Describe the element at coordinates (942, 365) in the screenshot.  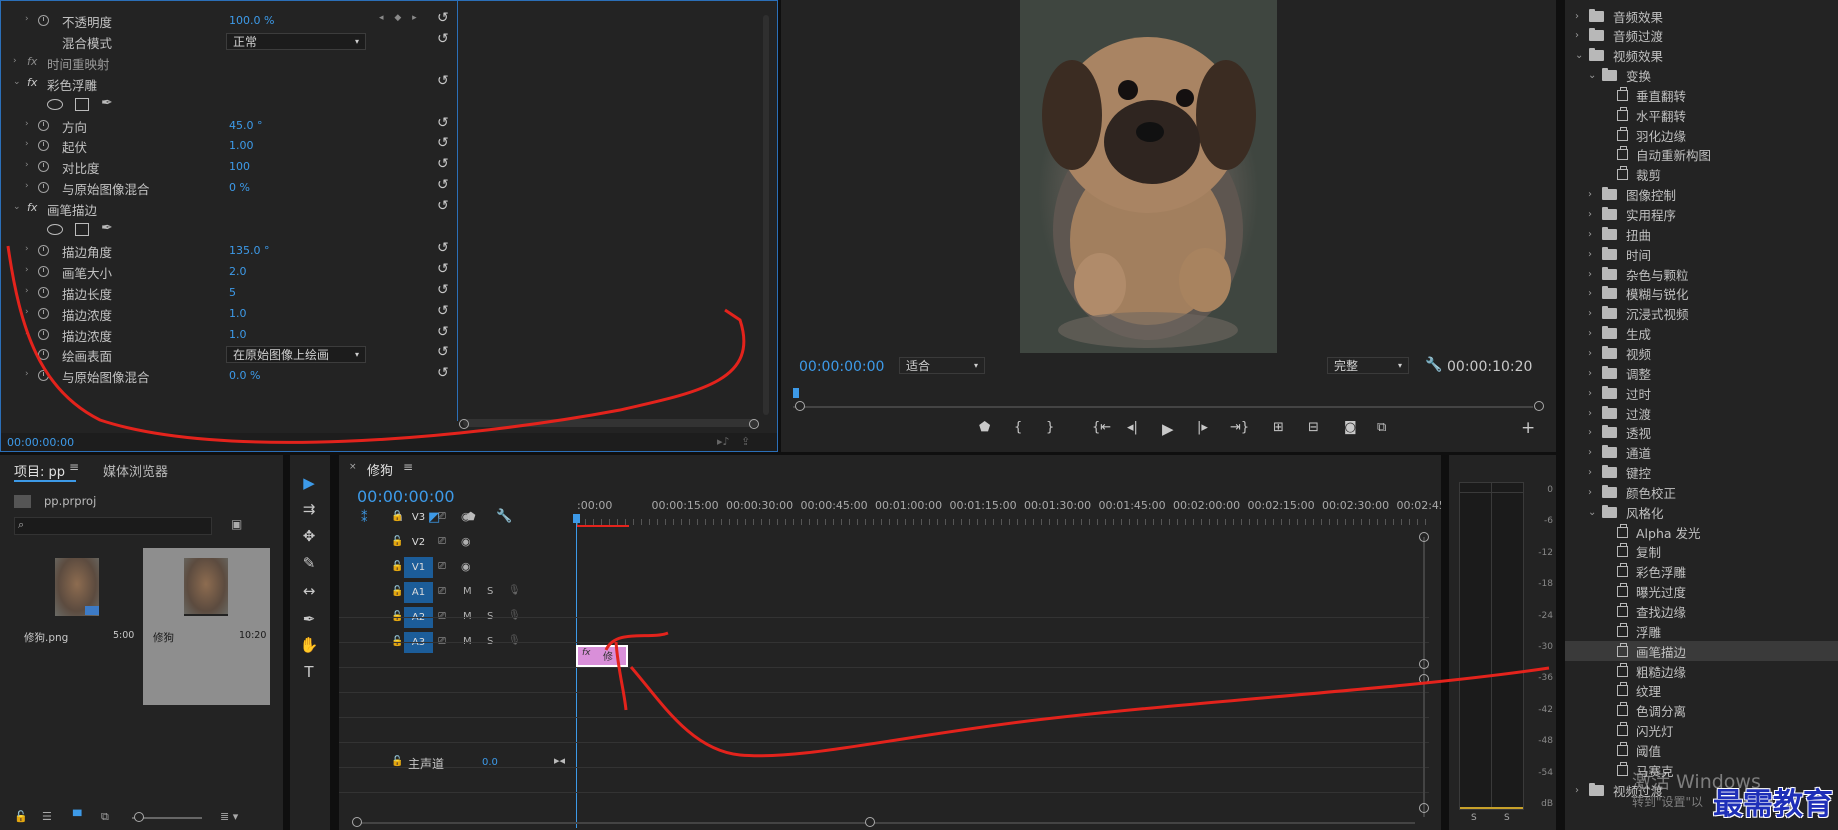
I see `fit-dropdown: 适合 ▾` at that location.